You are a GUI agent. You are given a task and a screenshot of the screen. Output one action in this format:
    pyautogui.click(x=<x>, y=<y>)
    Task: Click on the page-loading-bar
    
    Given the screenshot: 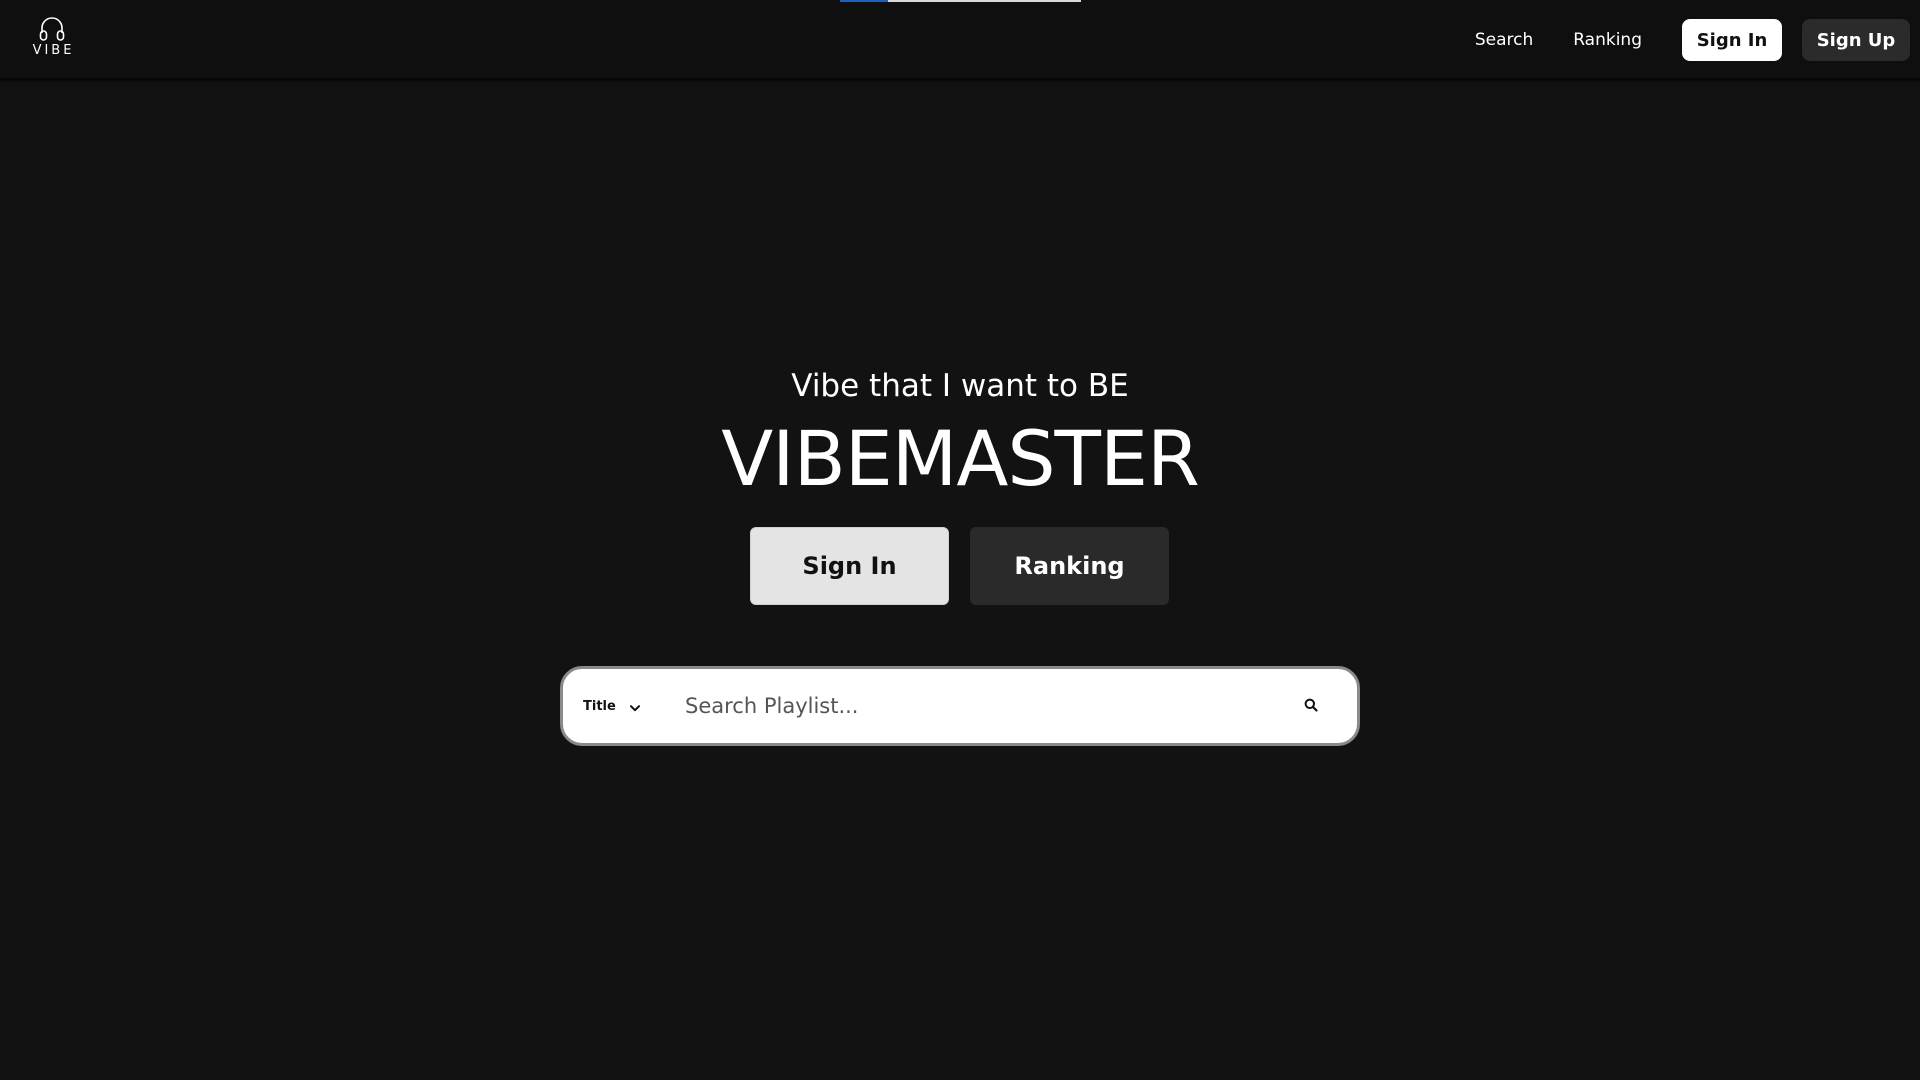 What is the action you would take?
    pyautogui.click(x=960, y=1)
    